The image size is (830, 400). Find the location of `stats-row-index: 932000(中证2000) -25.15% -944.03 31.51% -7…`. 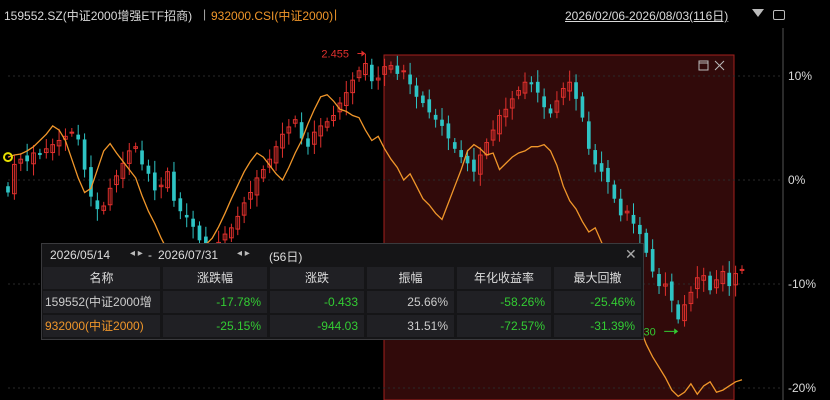

stats-row-index: 932000(中证2000) -25.15% -944.03 31.51% -7… is located at coordinates (342, 326).